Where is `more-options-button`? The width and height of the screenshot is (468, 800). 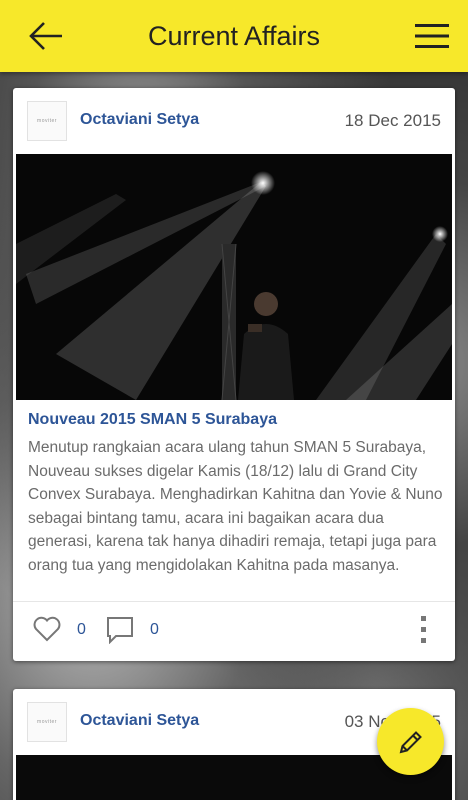
more-options-button is located at coordinates (424, 630).